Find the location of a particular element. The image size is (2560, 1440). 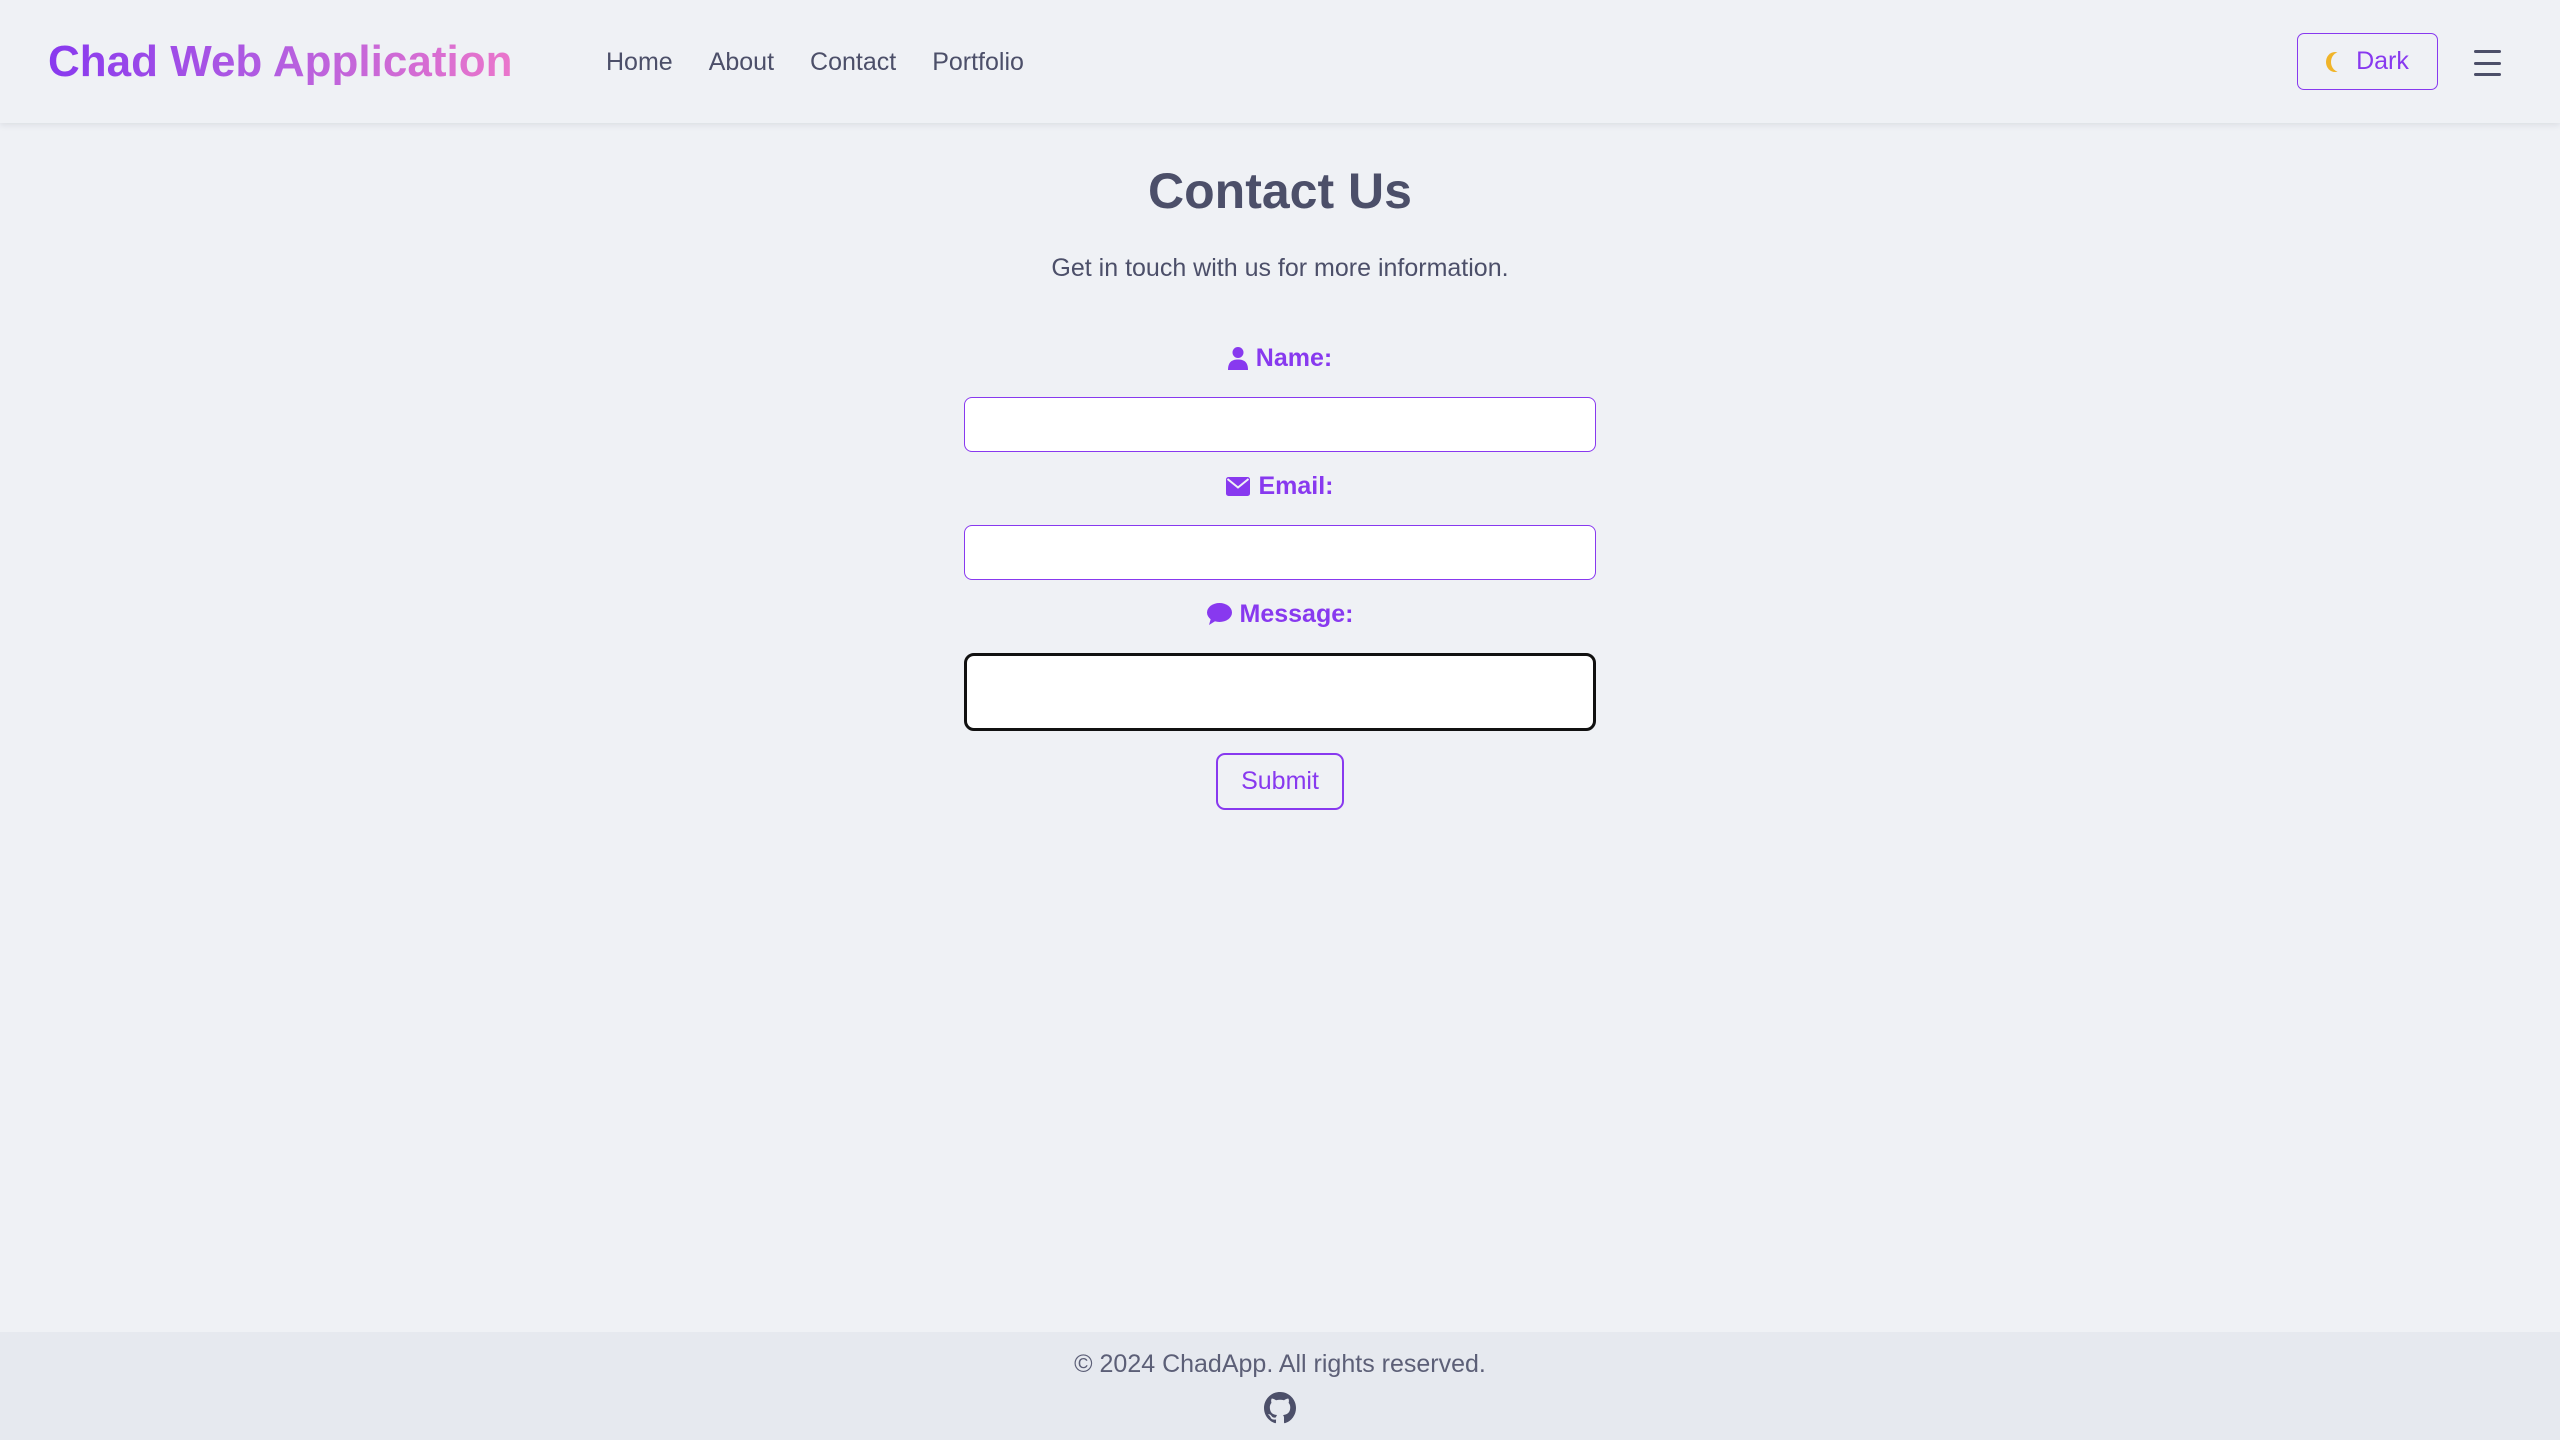

name-input is located at coordinates (1280, 424).